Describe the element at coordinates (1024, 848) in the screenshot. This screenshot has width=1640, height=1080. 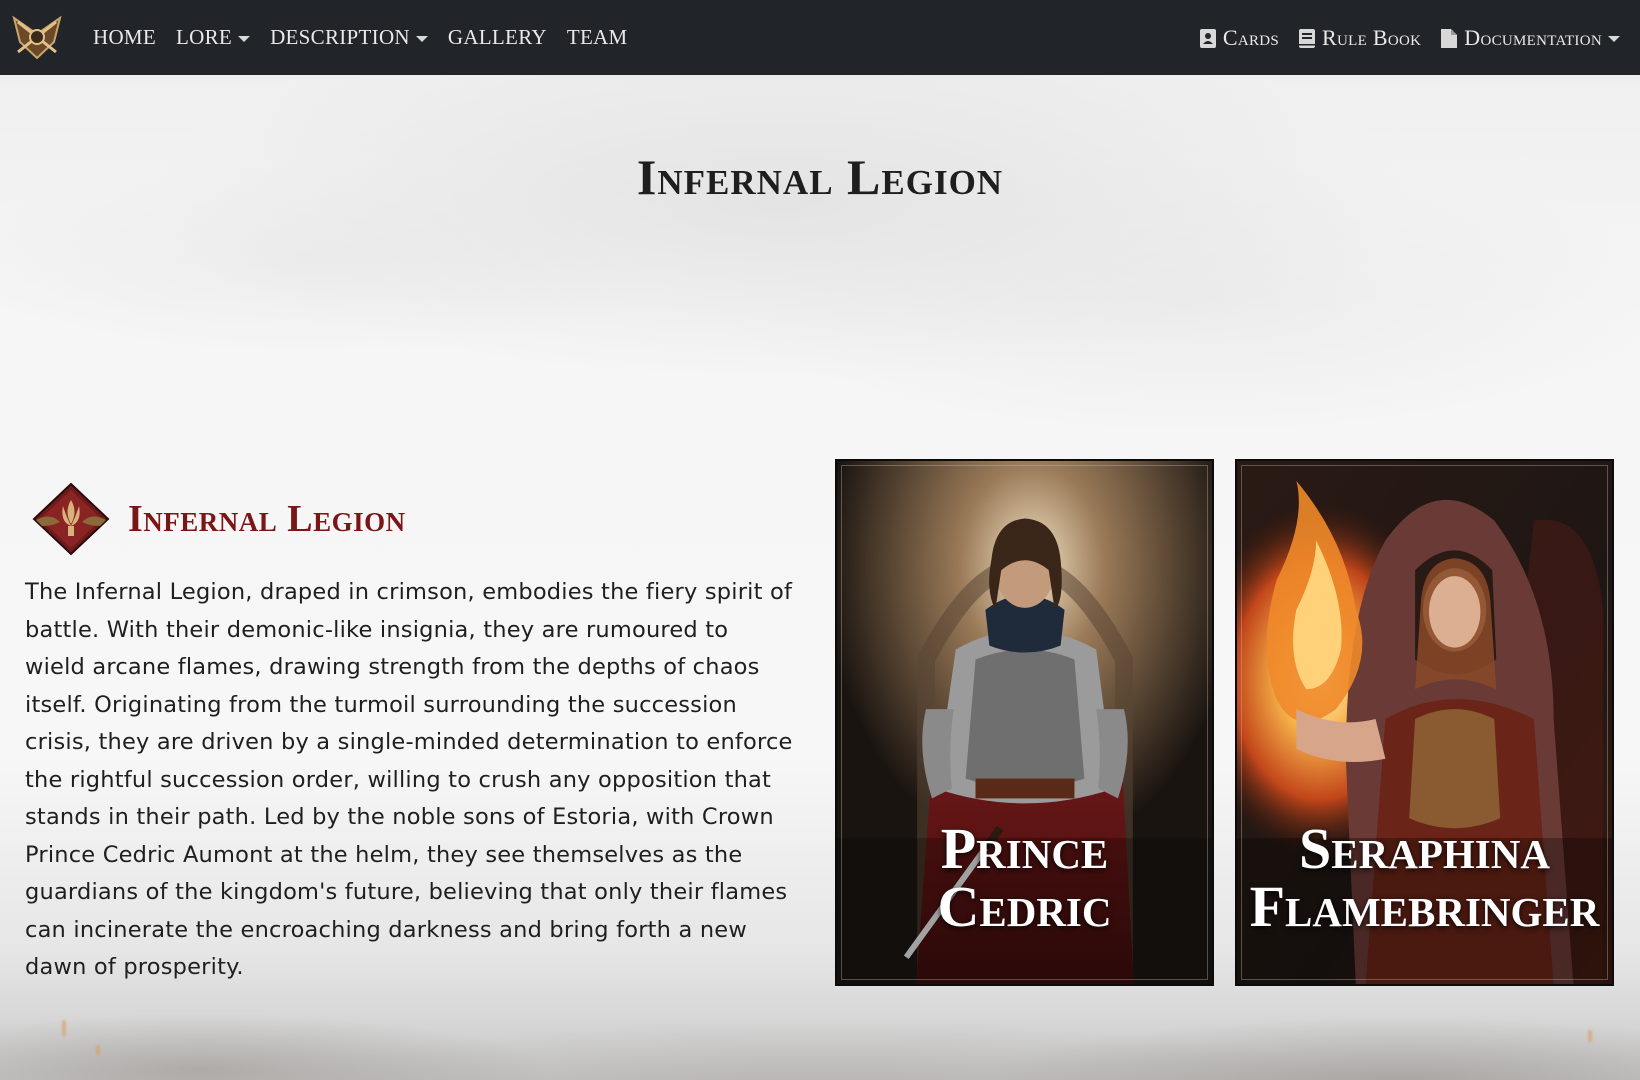
I see `card-title-line-1: Prince` at that location.